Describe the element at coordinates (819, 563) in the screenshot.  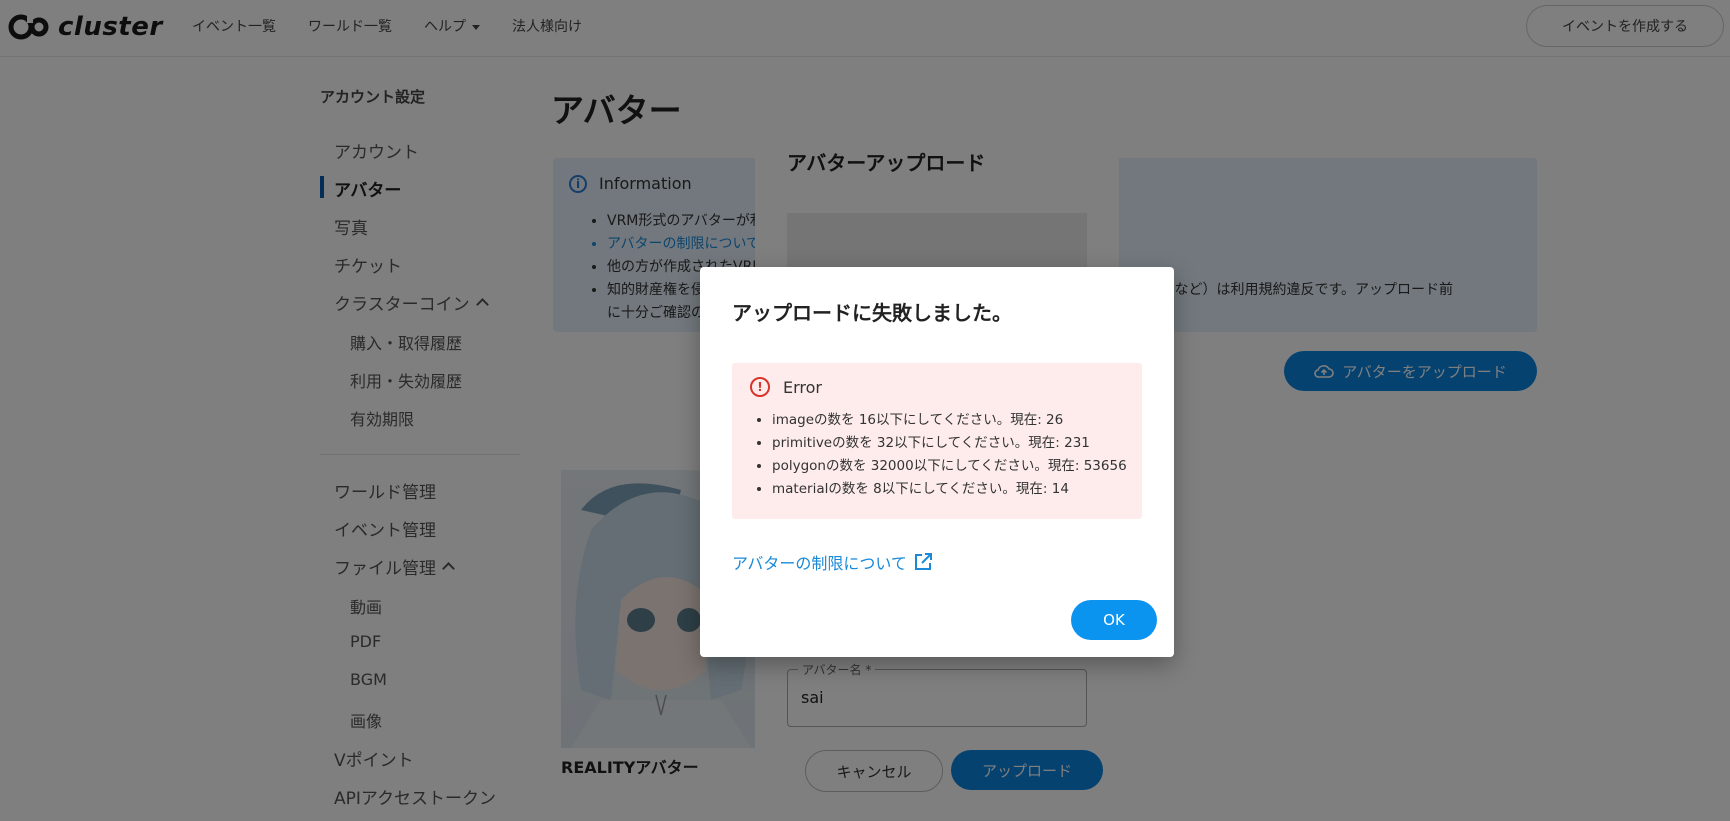
I see `avatar-limits-link-label: アバターの制限について` at that location.